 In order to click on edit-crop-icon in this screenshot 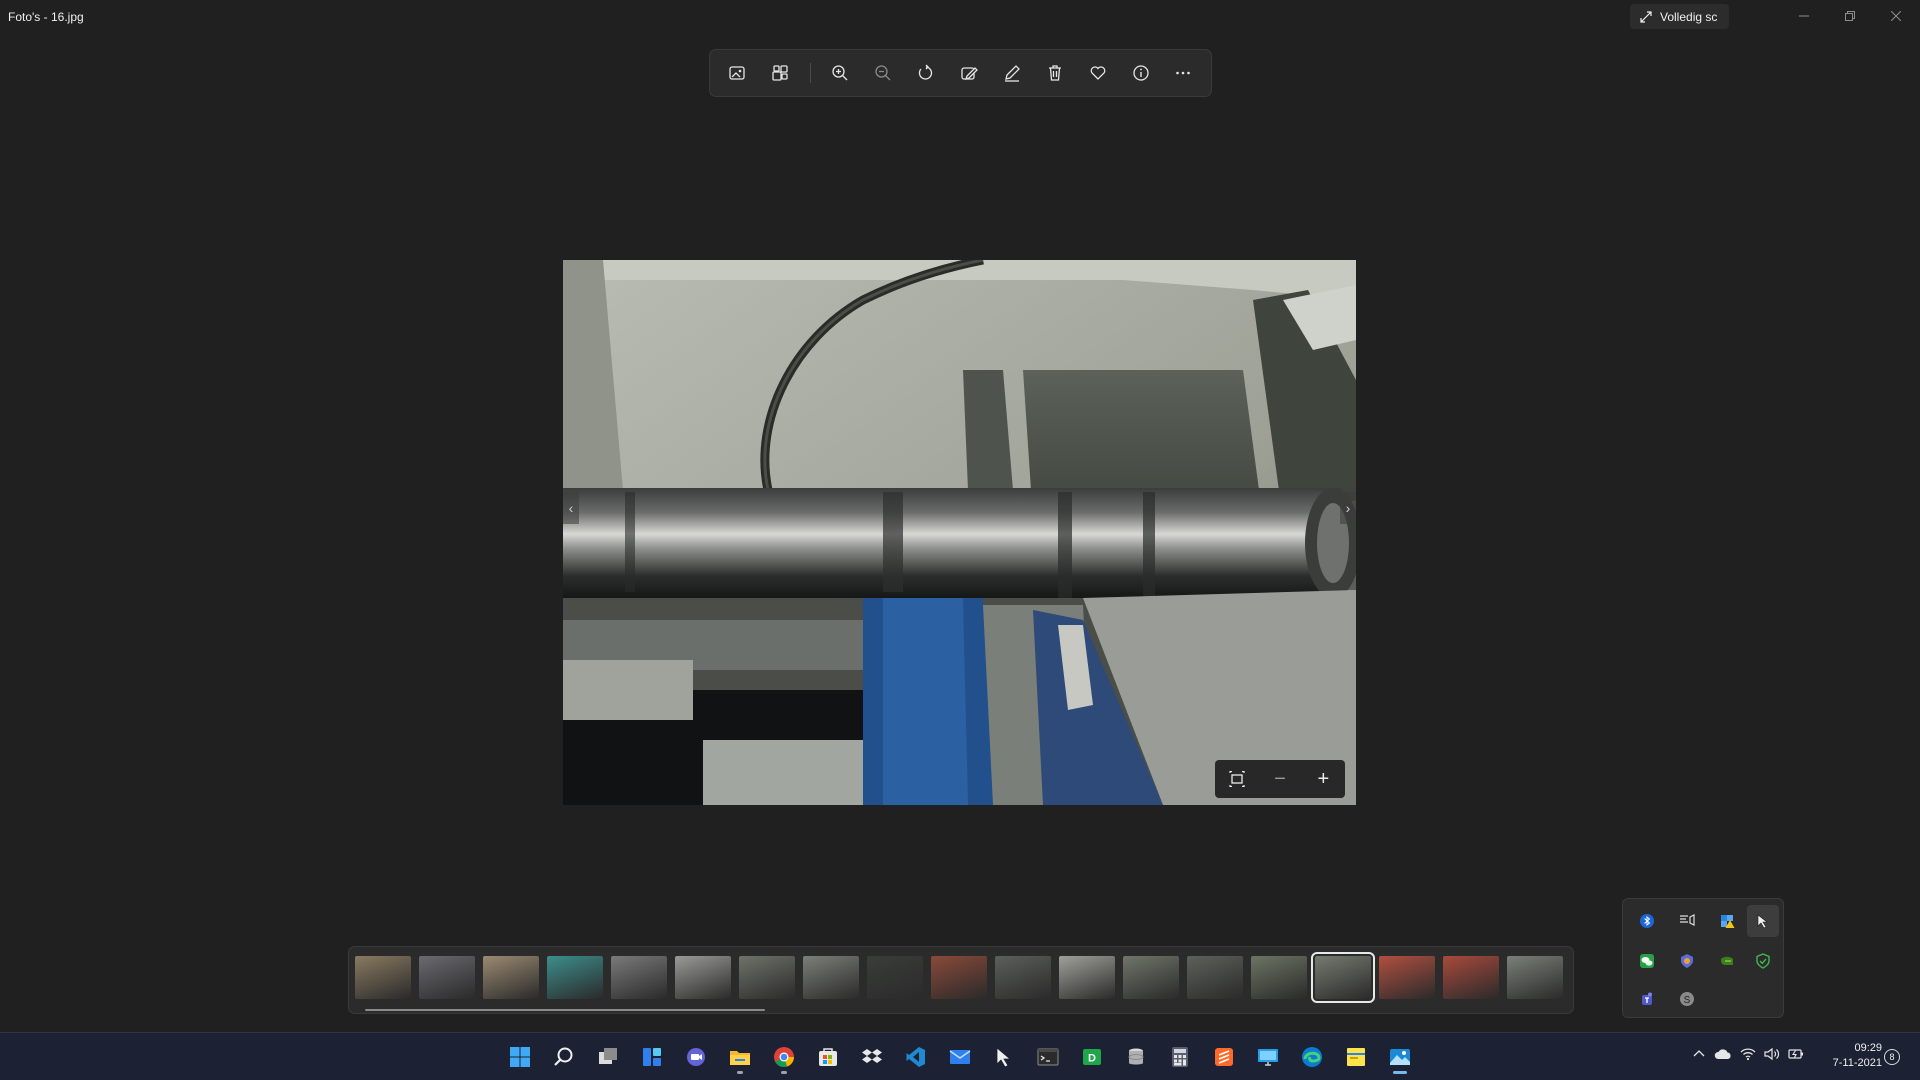, I will do `click(969, 74)`.